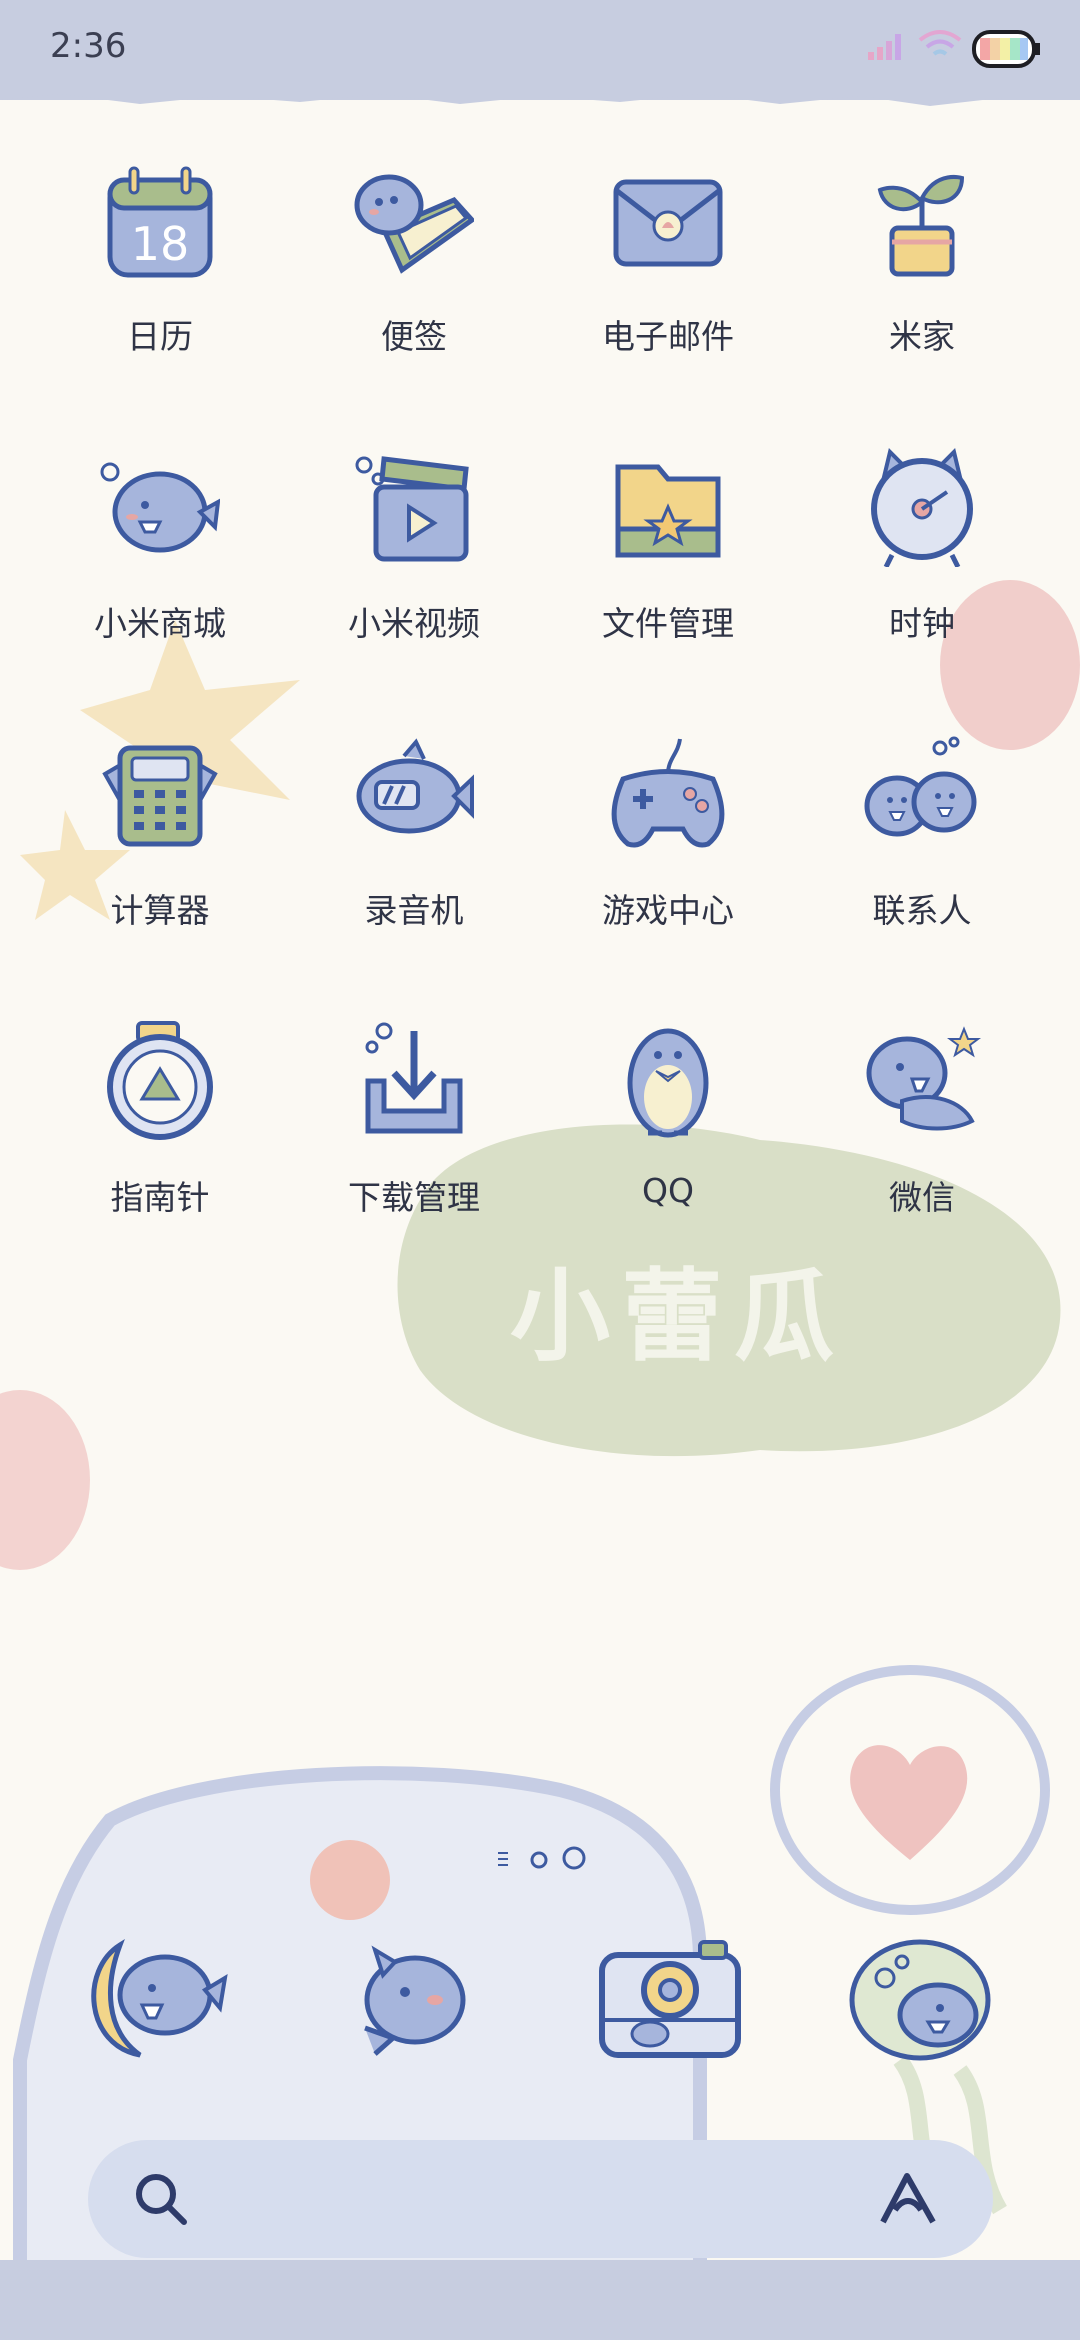 The width and height of the screenshot is (1080, 2340). What do you see at coordinates (884, 47) in the screenshot?
I see `signal-icon` at bounding box center [884, 47].